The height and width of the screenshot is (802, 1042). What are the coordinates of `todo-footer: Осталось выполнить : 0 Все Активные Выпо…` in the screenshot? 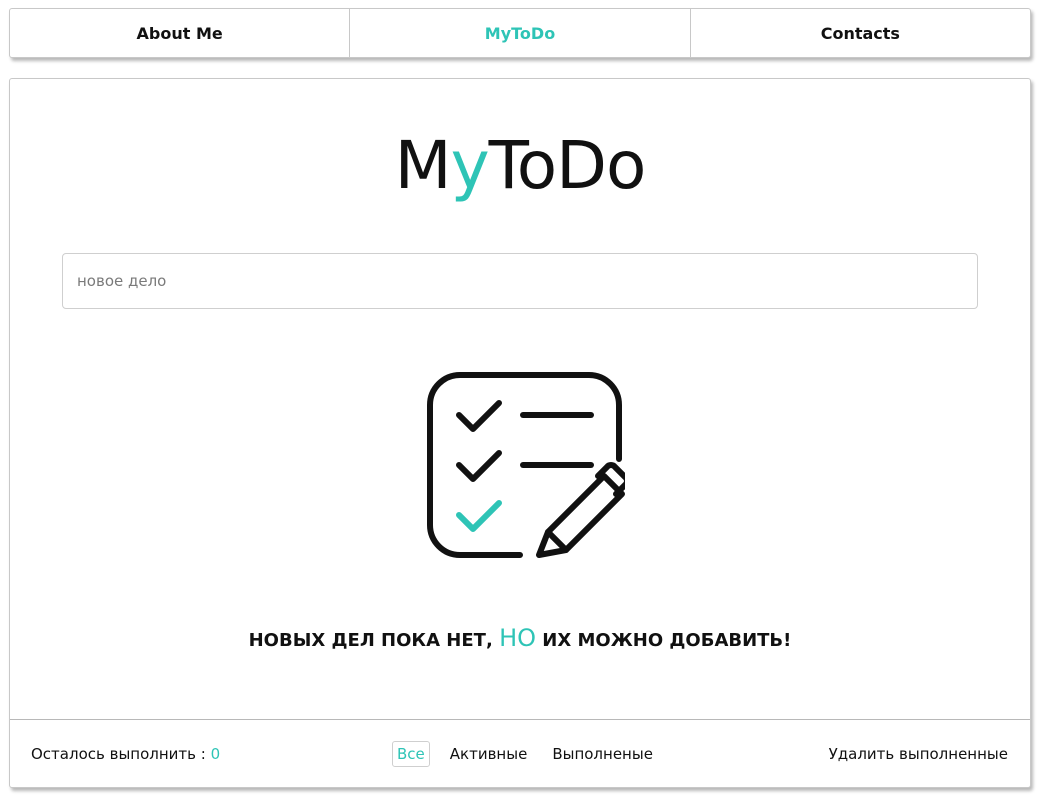 It's located at (520, 753).